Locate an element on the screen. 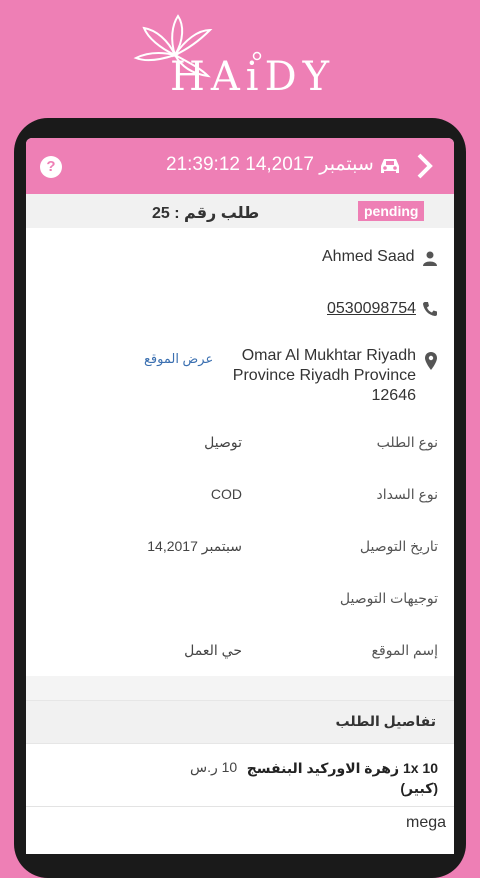 The width and height of the screenshot is (480, 878). detail-value-payment: COD is located at coordinates (226, 494).